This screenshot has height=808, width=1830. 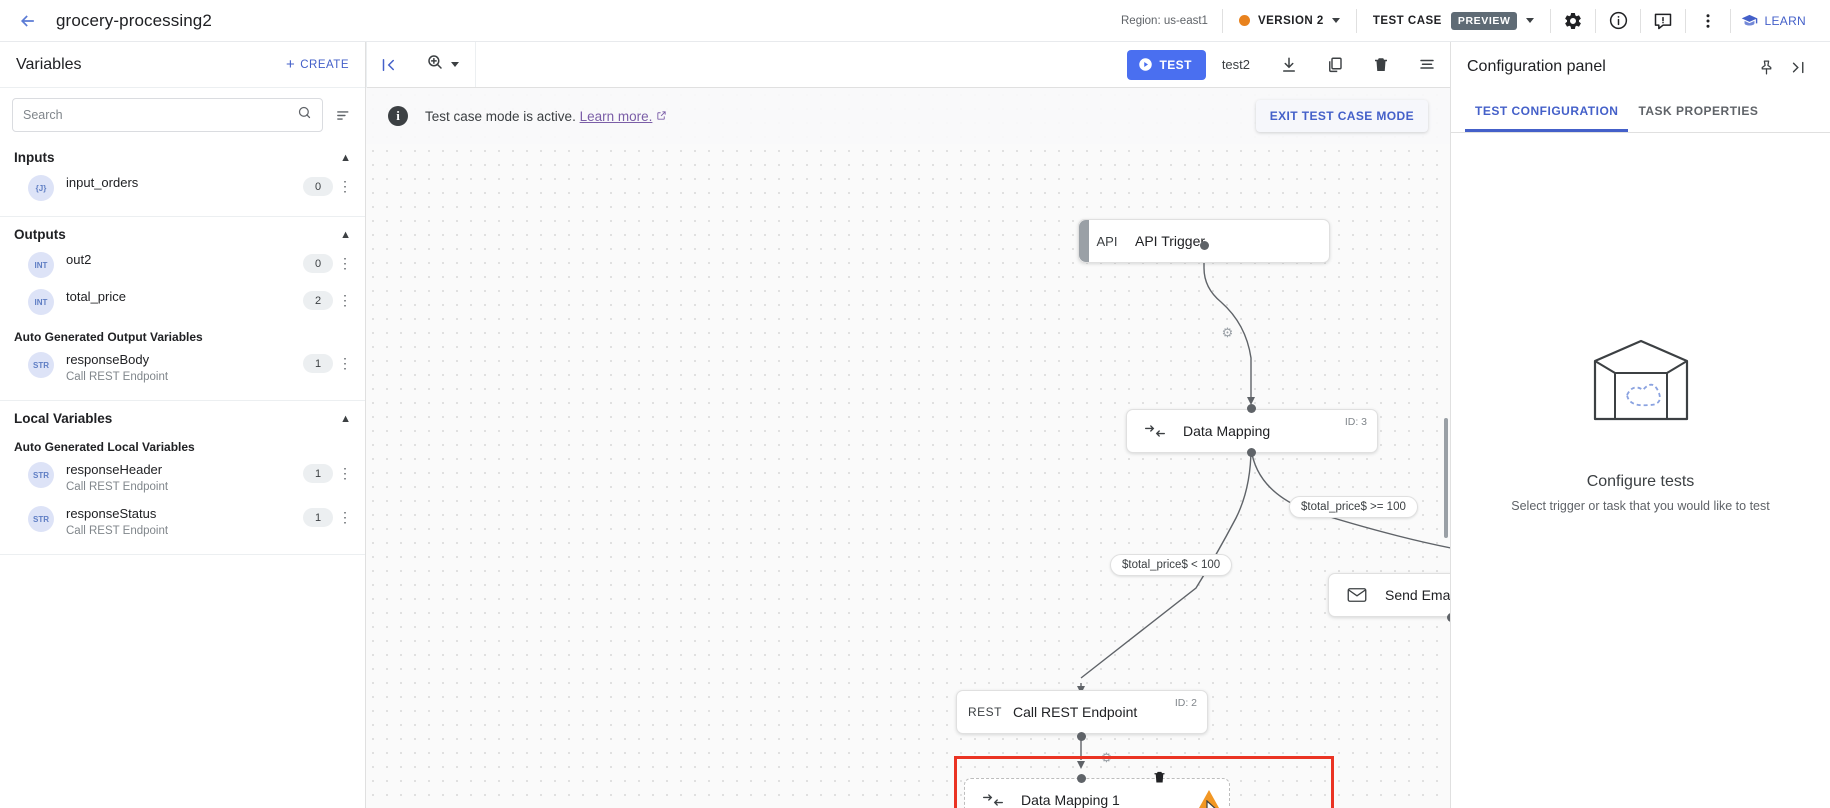 I want to click on search-input, so click(x=160, y=115).